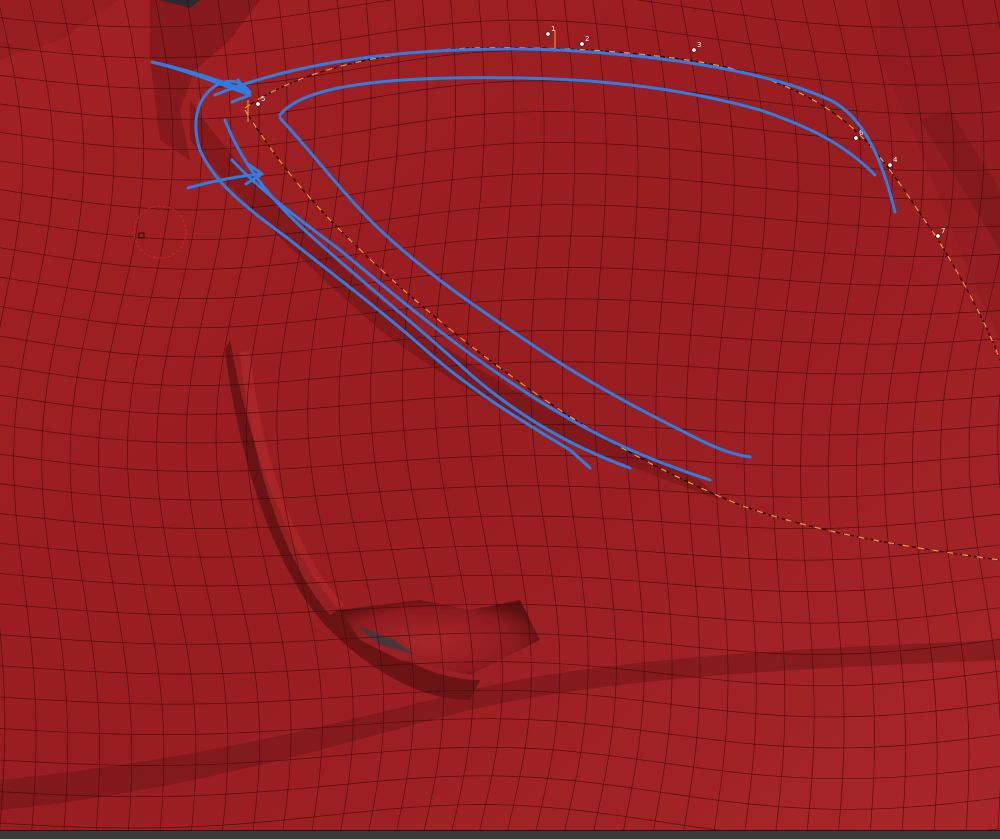 This screenshot has height=839, width=1000. I want to click on control-point-label: 1, so click(553, 29).